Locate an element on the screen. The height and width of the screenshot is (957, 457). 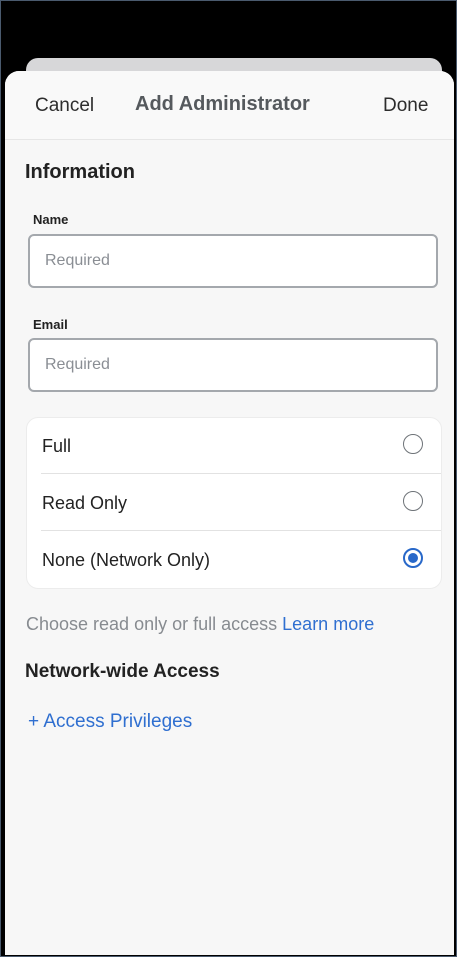
information-heading: Information is located at coordinates (80, 172).